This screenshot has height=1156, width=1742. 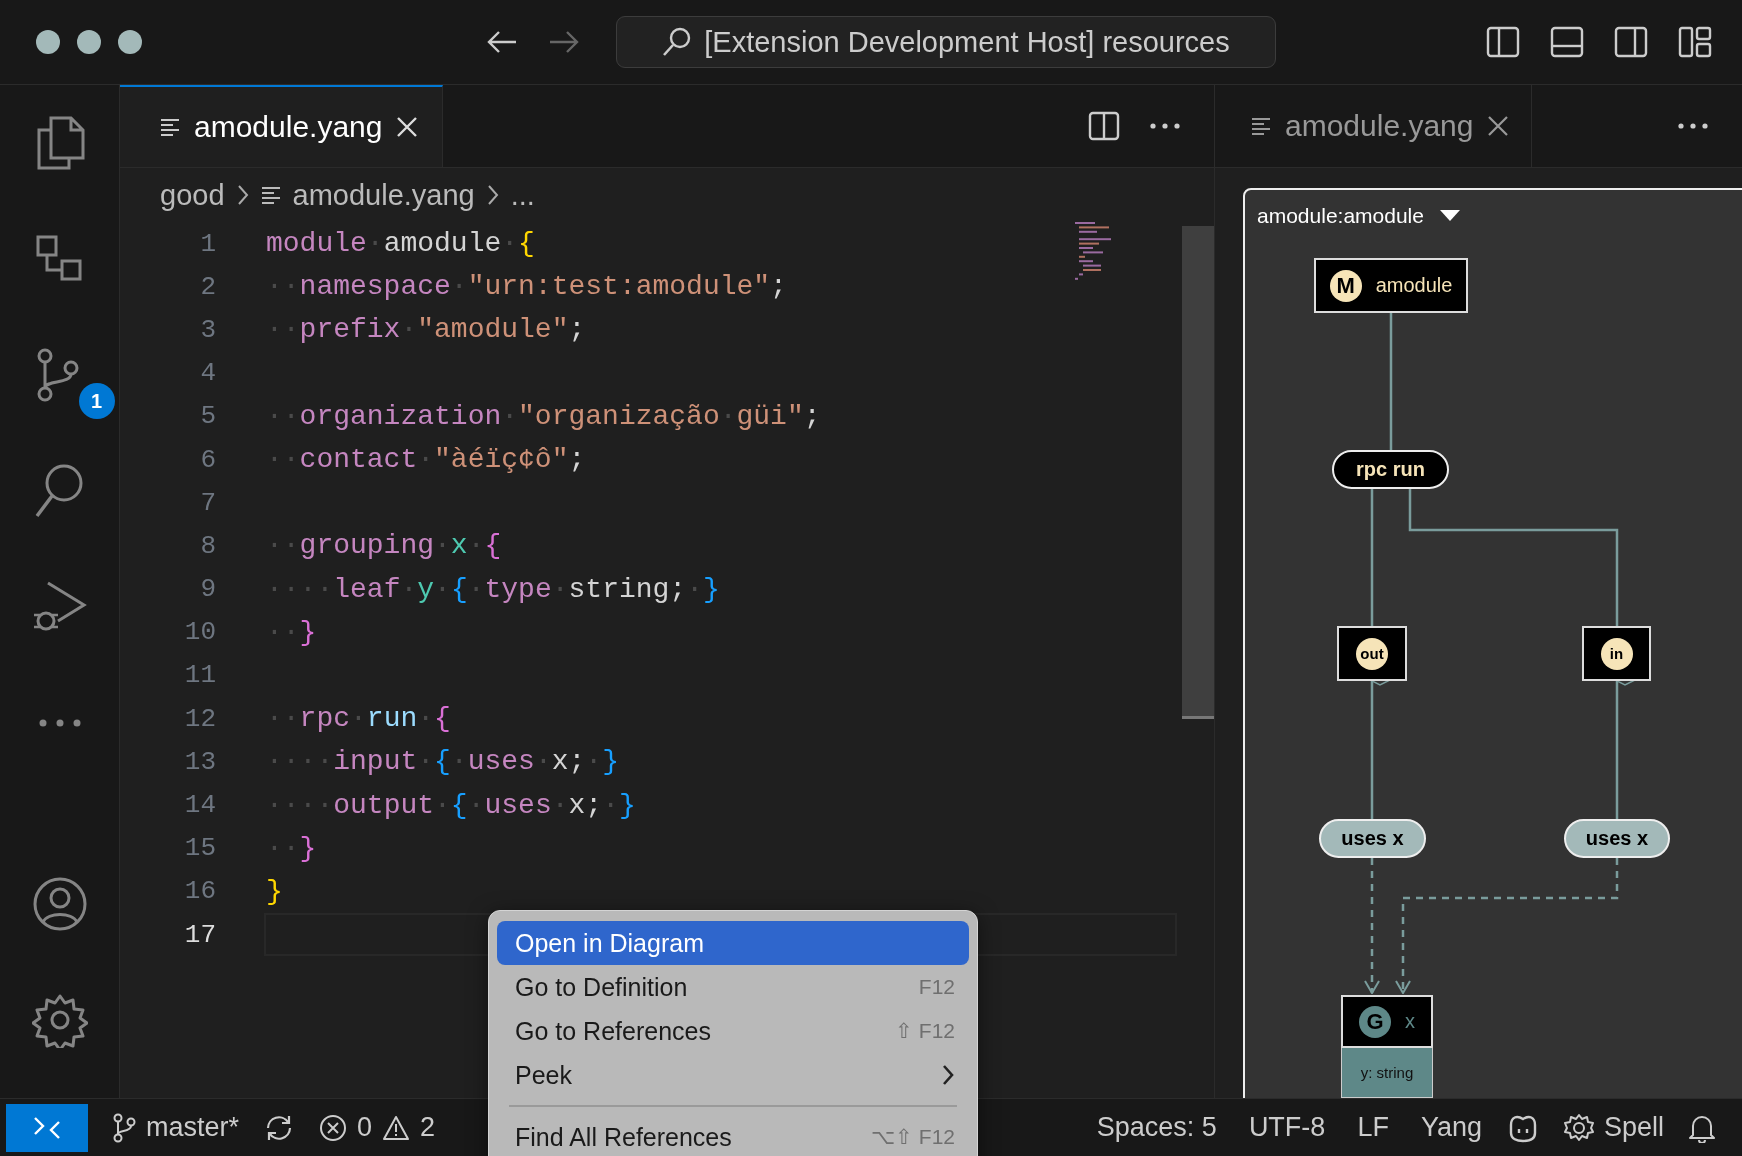 What do you see at coordinates (207, 589) in the screenshot?
I see `line-number: 9` at bounding box center [207, 589].